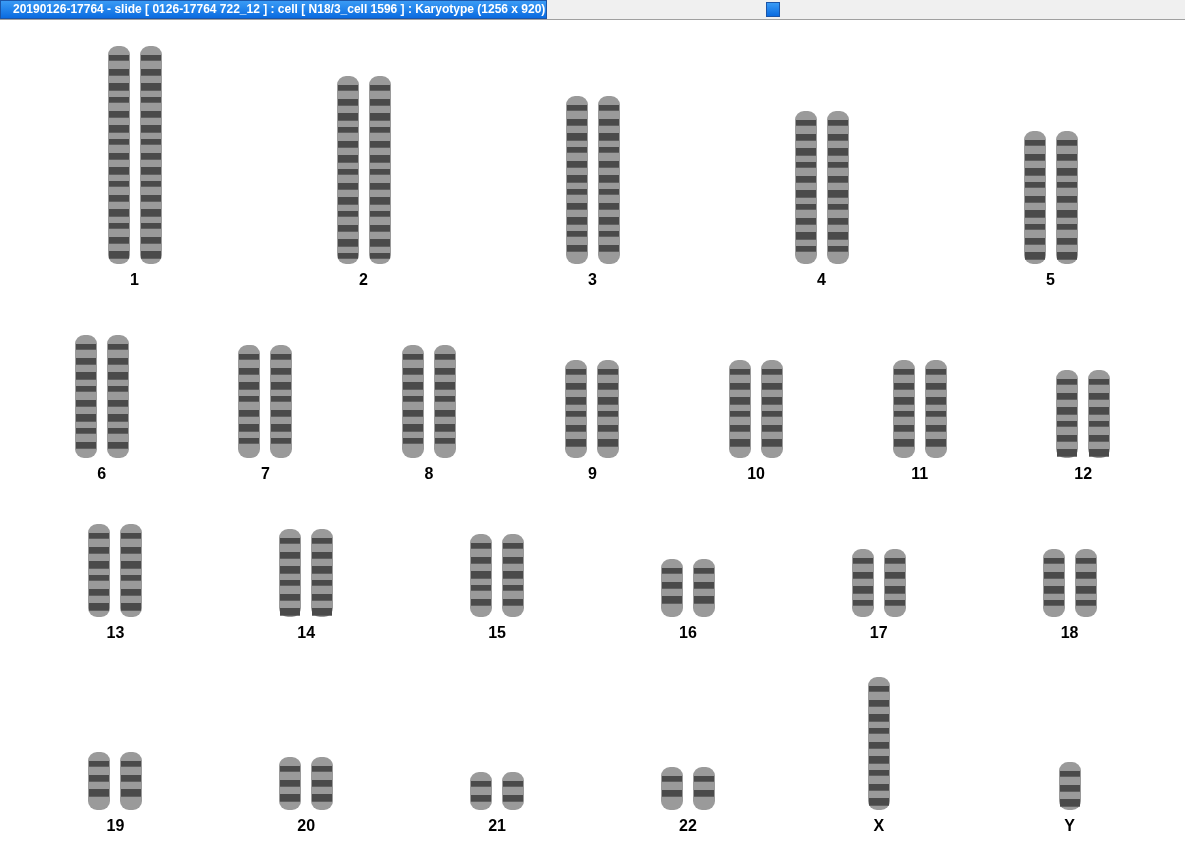 The width and height of the screenshot is (1185, 860). What do you see at coordinates (1069, 633) in the screenshot?
I see `chromosome-label: 18` at bounding box center [1069, 633].